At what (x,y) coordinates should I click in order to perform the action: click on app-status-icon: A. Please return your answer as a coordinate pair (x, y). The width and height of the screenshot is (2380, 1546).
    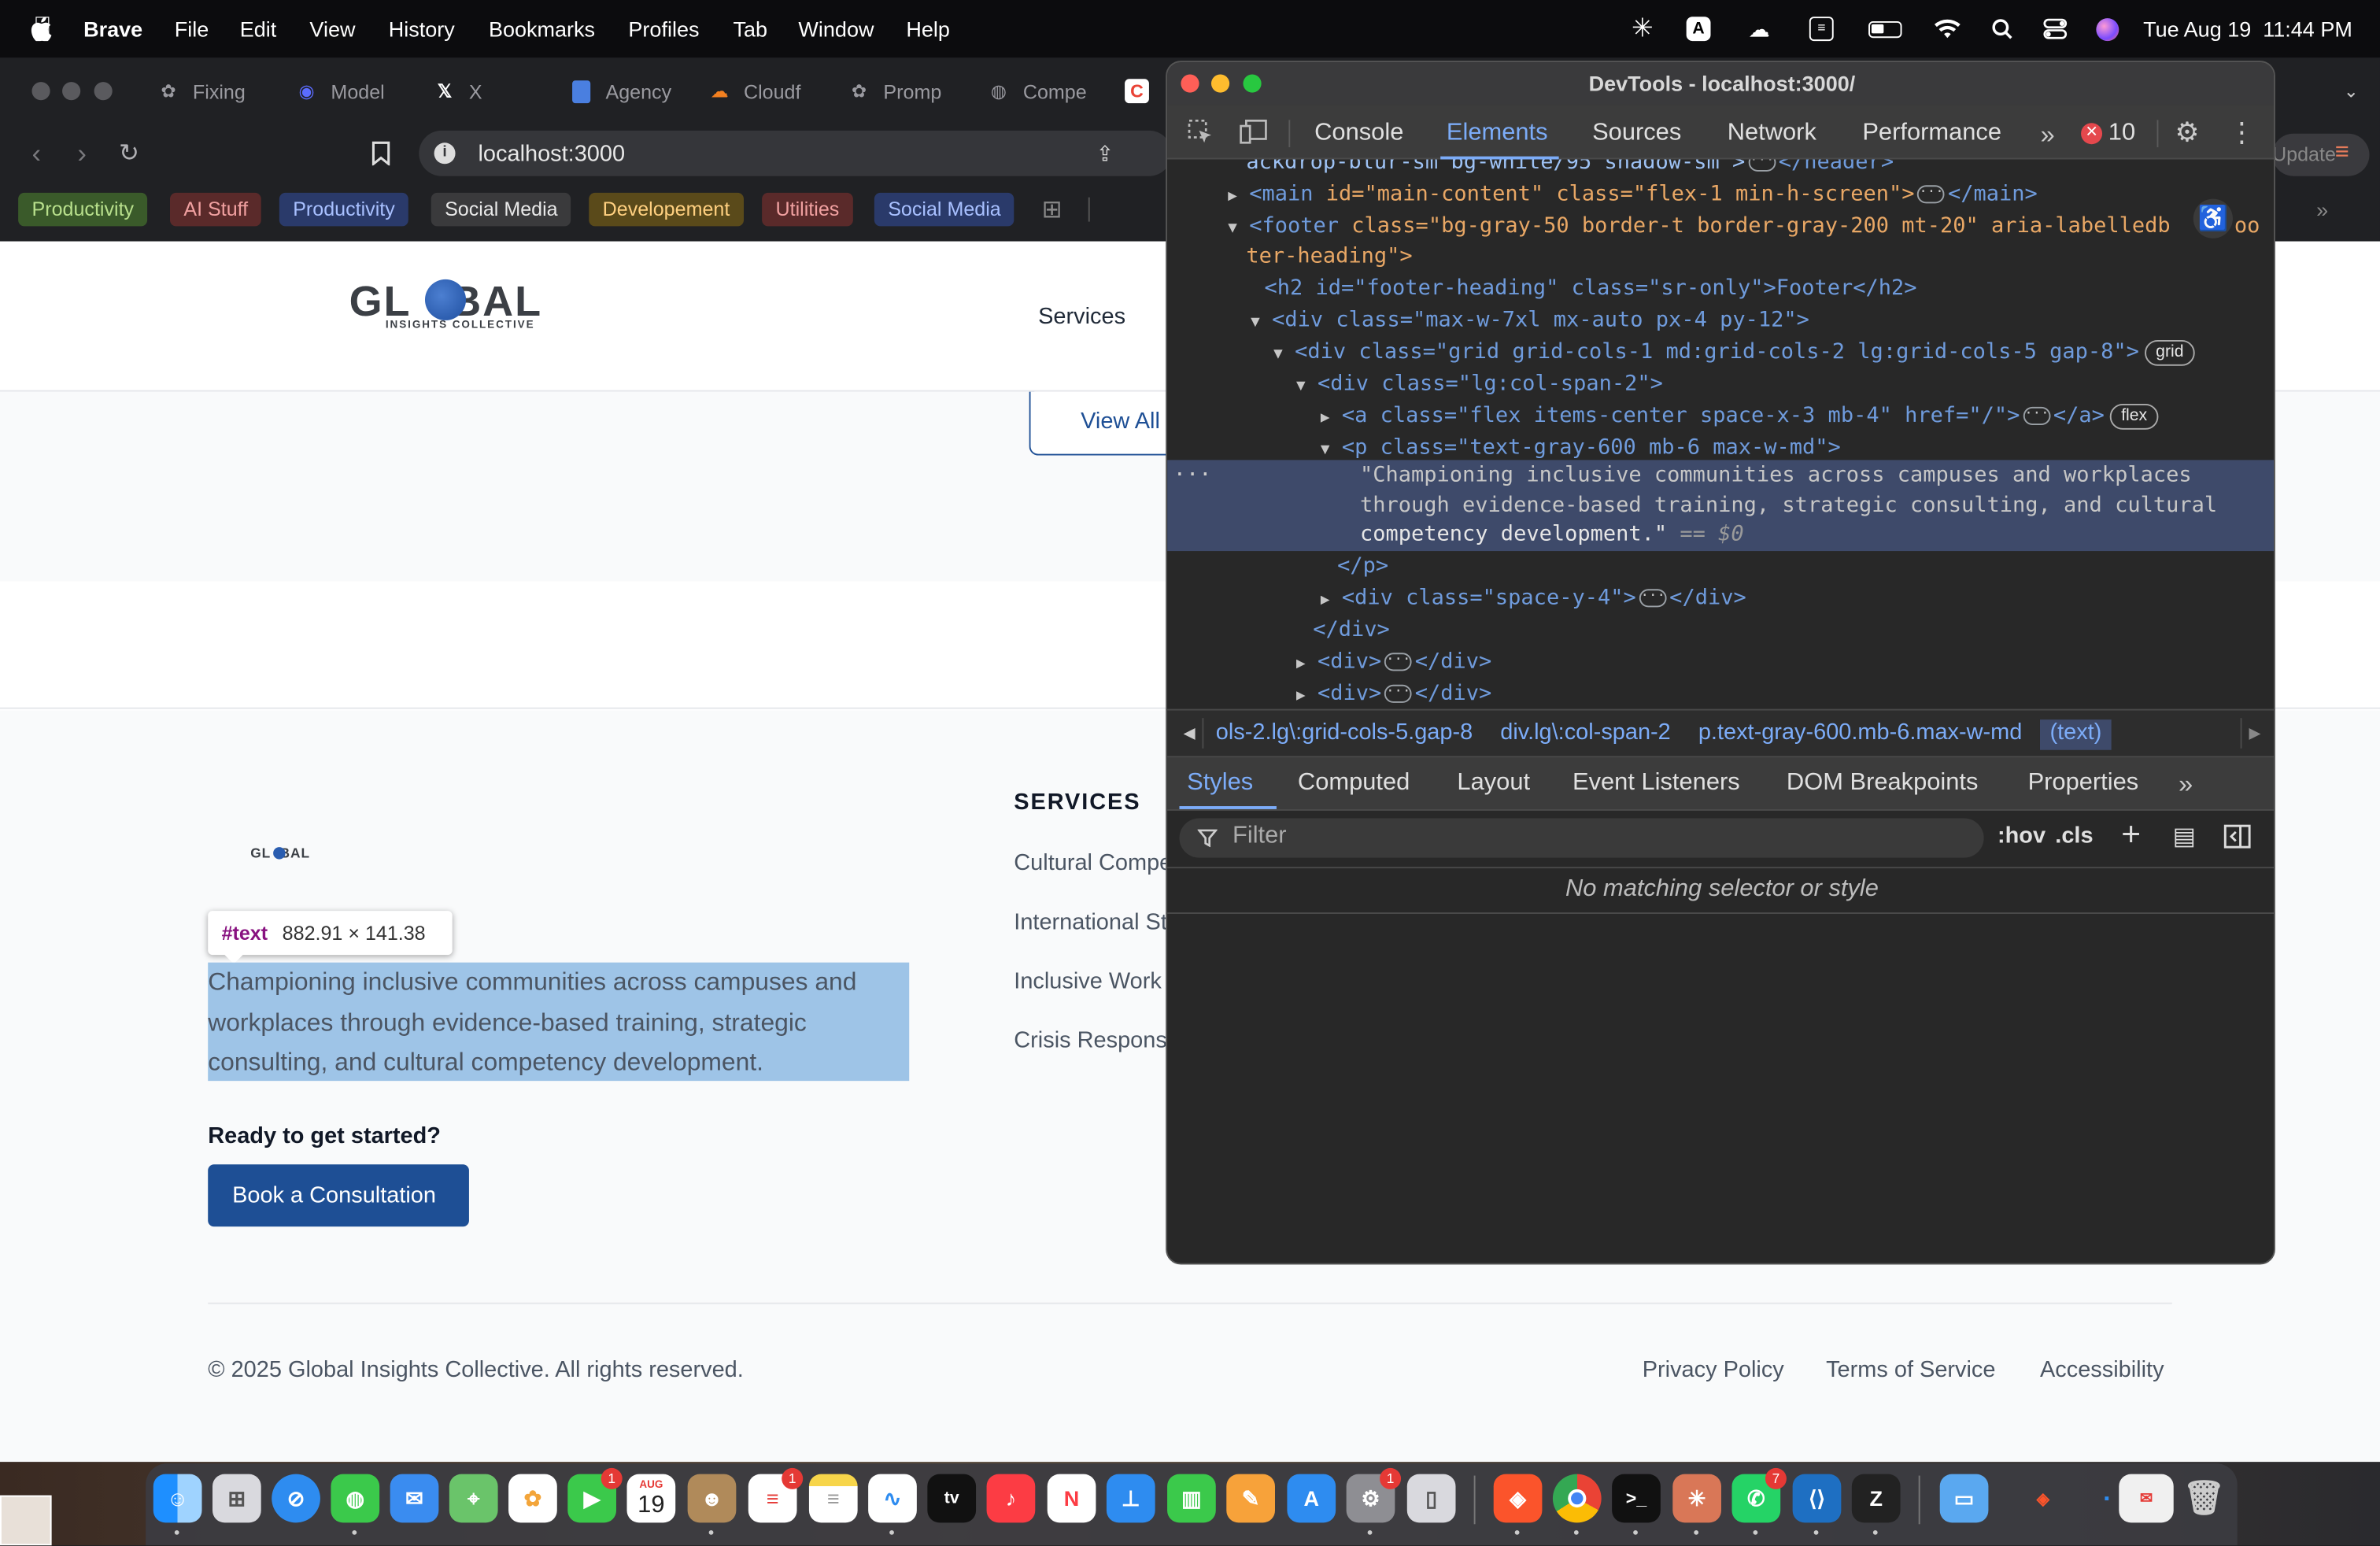
    Looking at the image, I should click on (1699, 29).